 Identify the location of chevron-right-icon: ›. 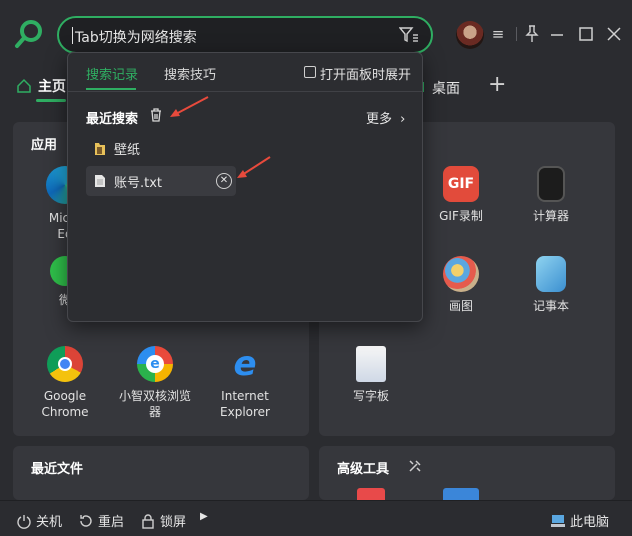
(403, 119).